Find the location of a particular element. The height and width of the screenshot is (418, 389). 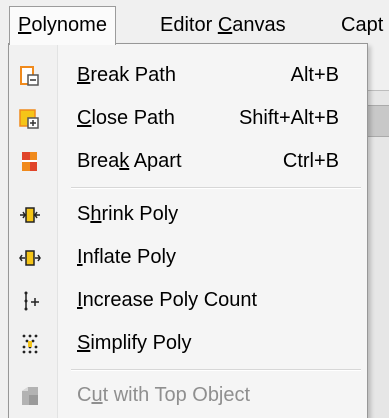

menu-item-increase-poly-count: Increase Poly Count is located at coordinates (188, 300).